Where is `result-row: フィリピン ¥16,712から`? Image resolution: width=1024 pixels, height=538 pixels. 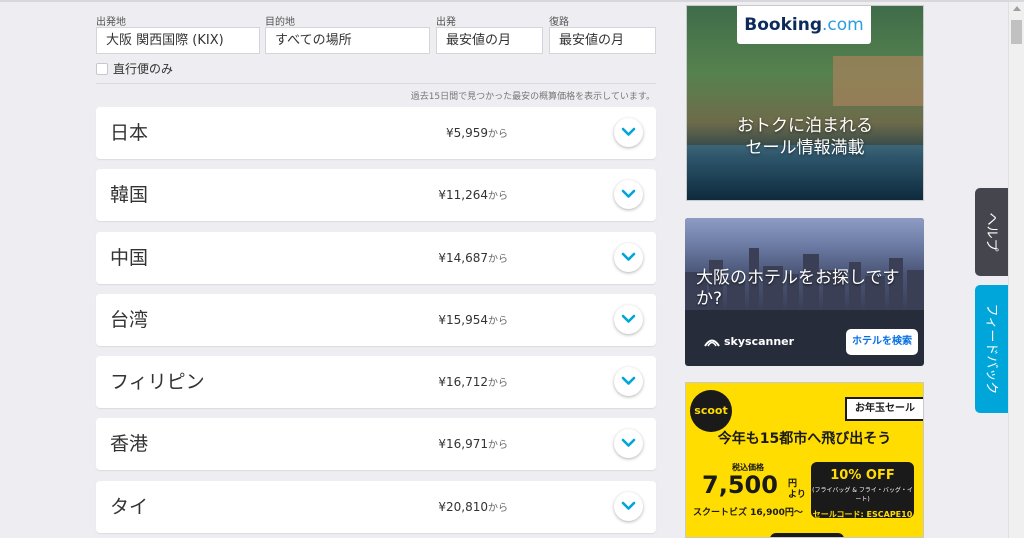
result-row: フィリピン ¥16,712から is located at coordinates (376, 382).